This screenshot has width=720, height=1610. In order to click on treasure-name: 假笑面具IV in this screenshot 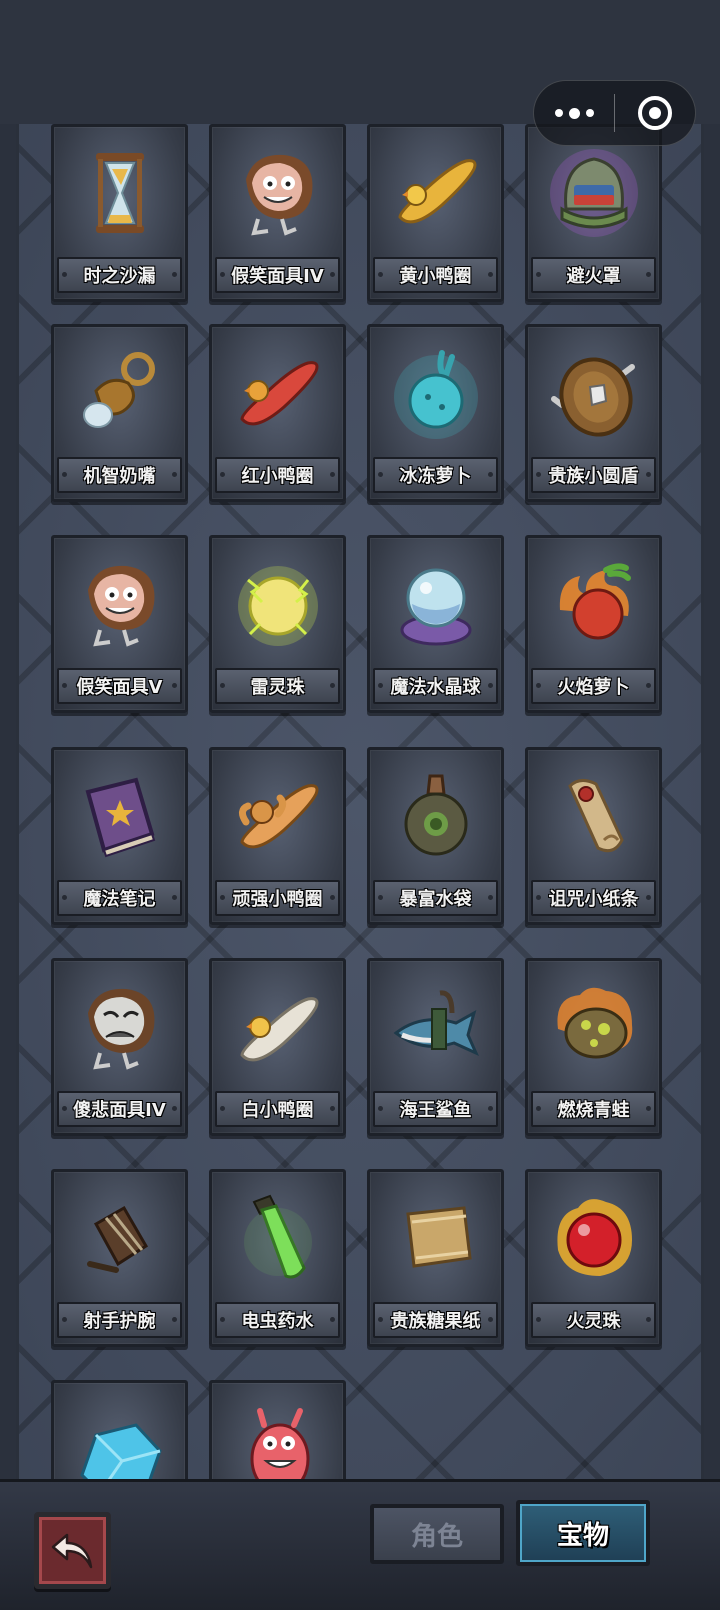, I will do `click(277, 275)`.